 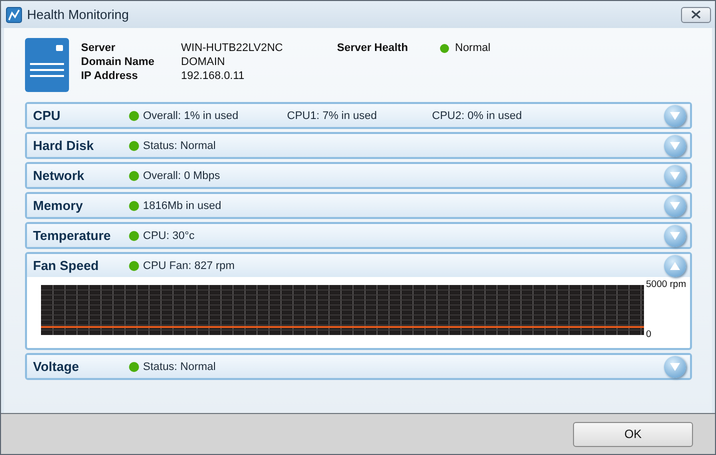 I want to click on section-title: Memory, so click(x=58, y=205).